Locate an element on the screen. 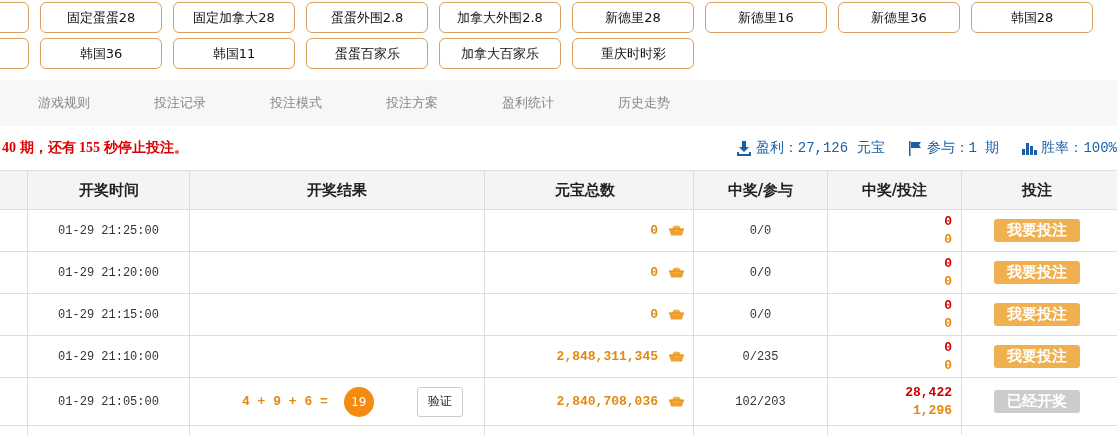  nav-link: 游戏规则 is located at coordinates (96, 103).